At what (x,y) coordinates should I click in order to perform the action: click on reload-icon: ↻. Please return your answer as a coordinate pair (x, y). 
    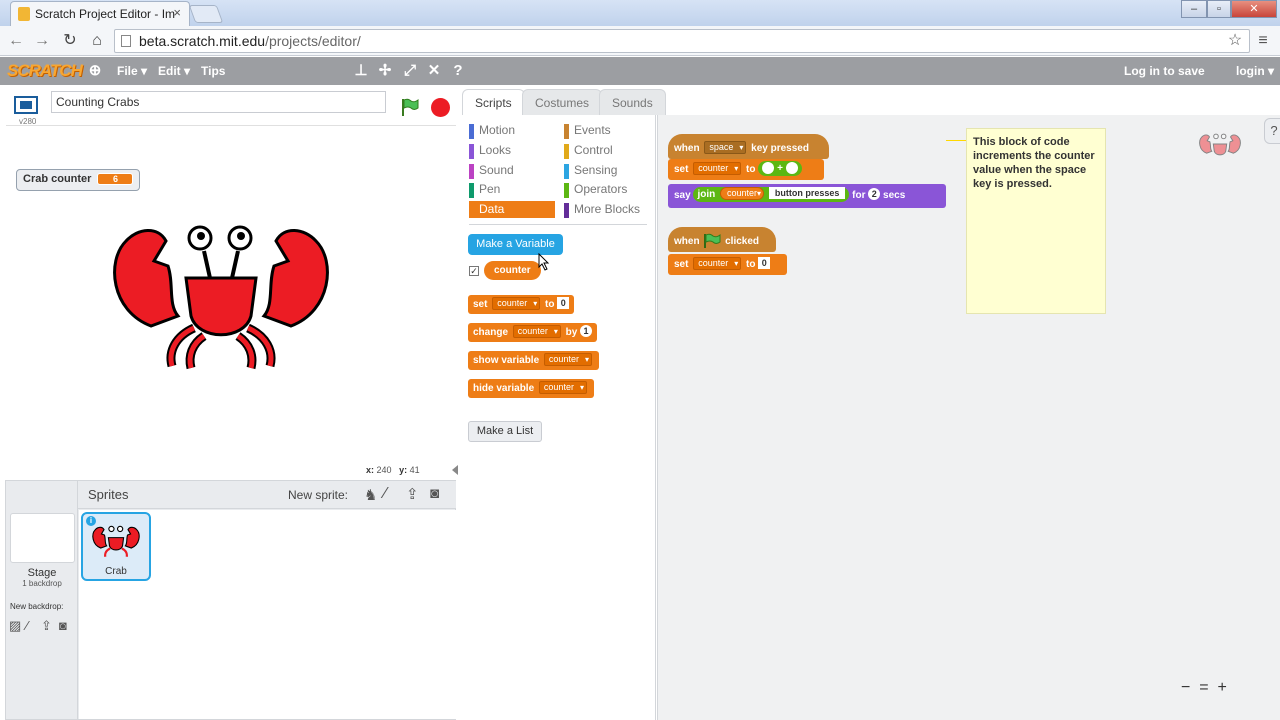
    Looking at the image, I should click on (70, 41).